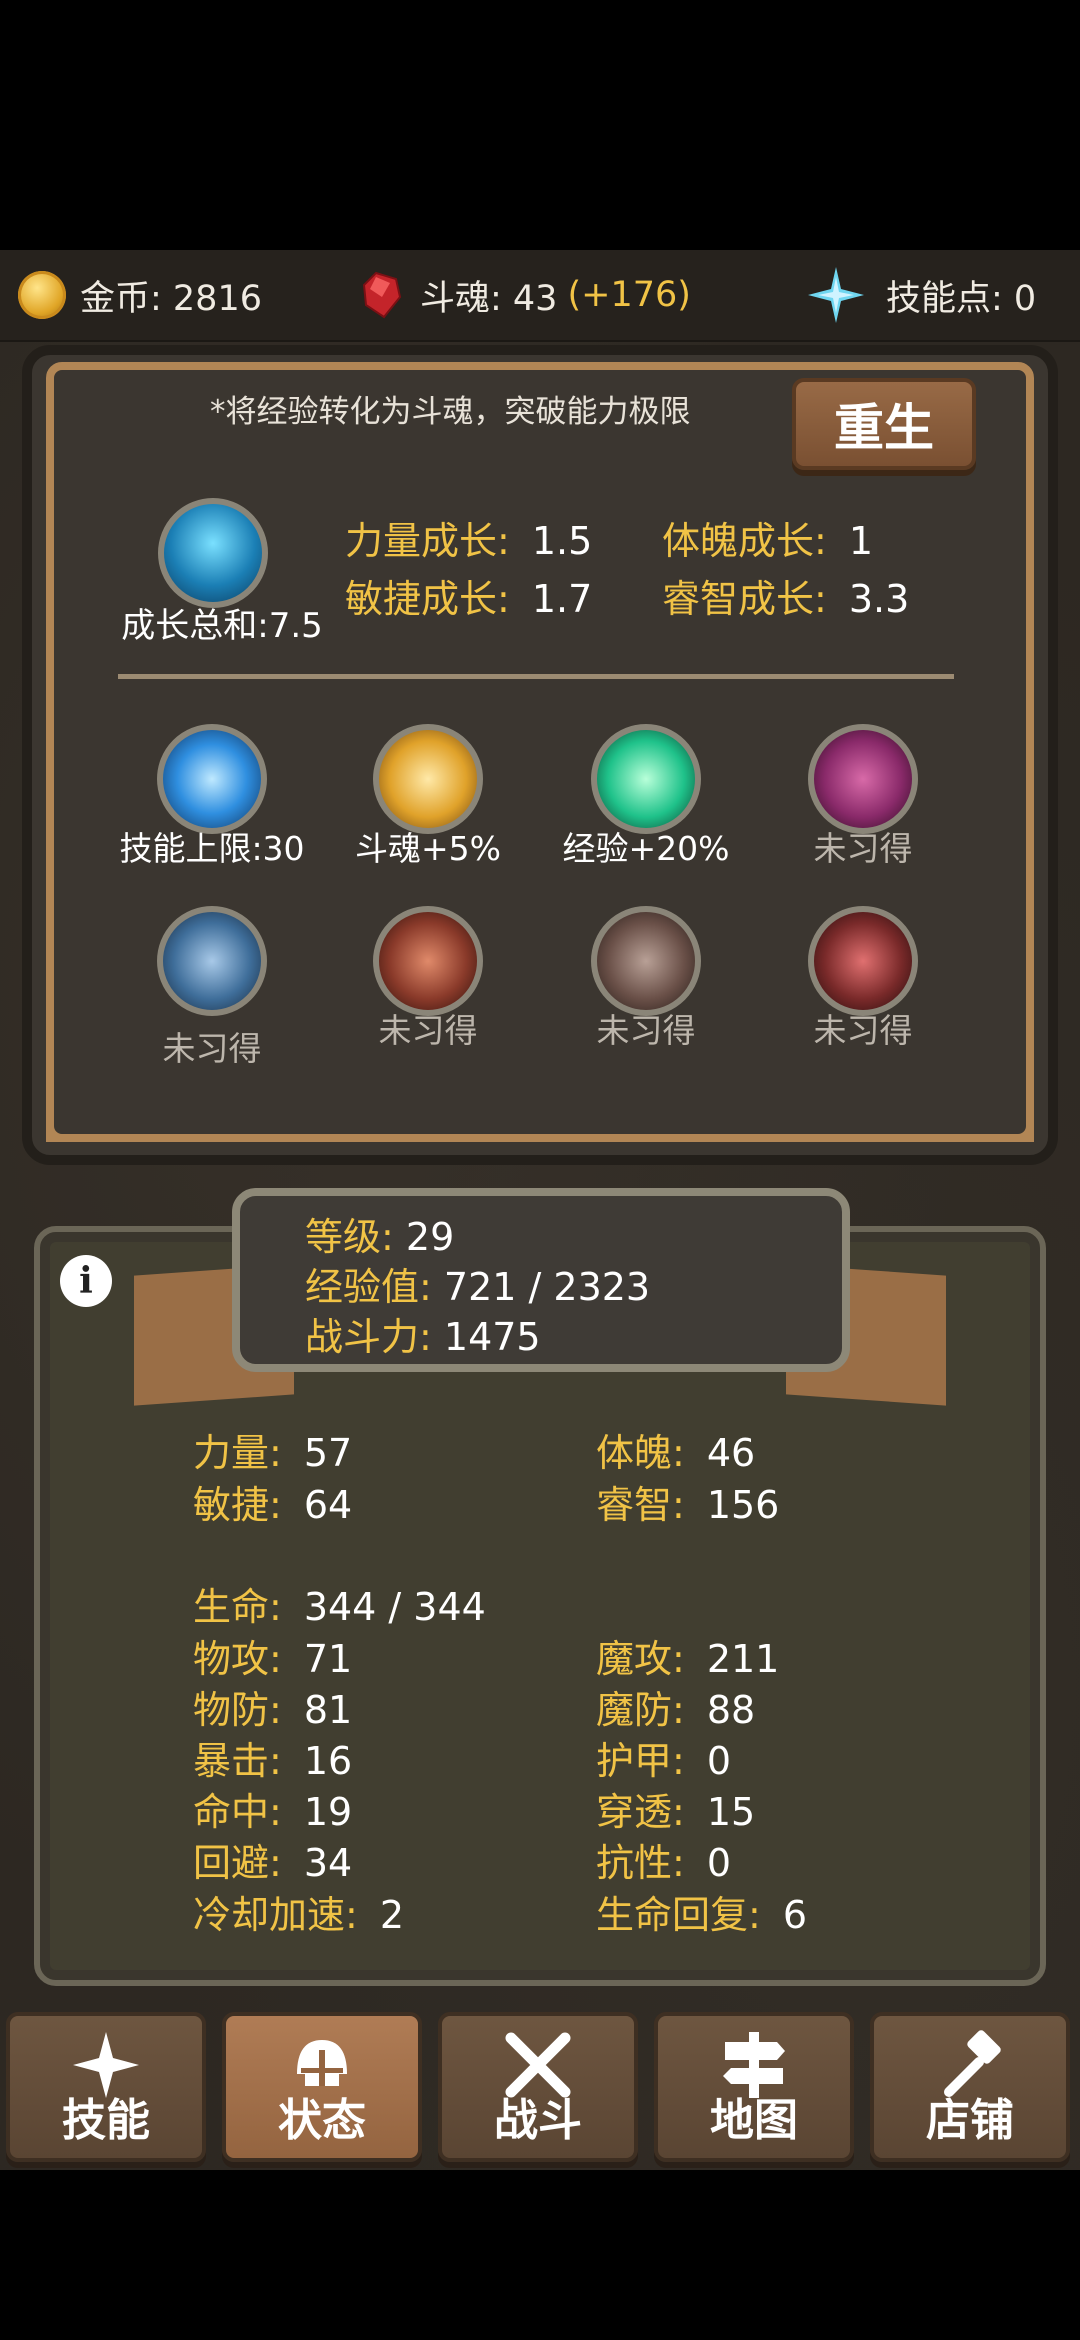 The height and width of the screenshot is (2340, 1080). I want to click on attr-label: 体魄:, so click(640, 1453).